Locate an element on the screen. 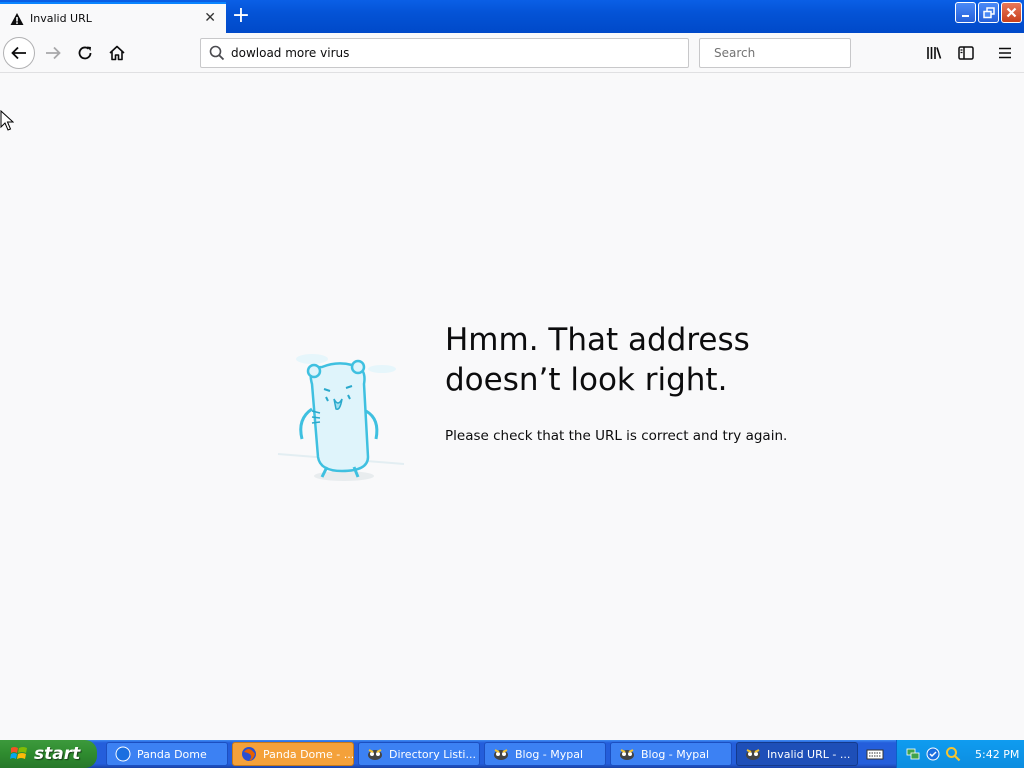 Image resolution: width=1024 pixels, height=768 pixels. firefox-icon is located at coordinates (249, 754).